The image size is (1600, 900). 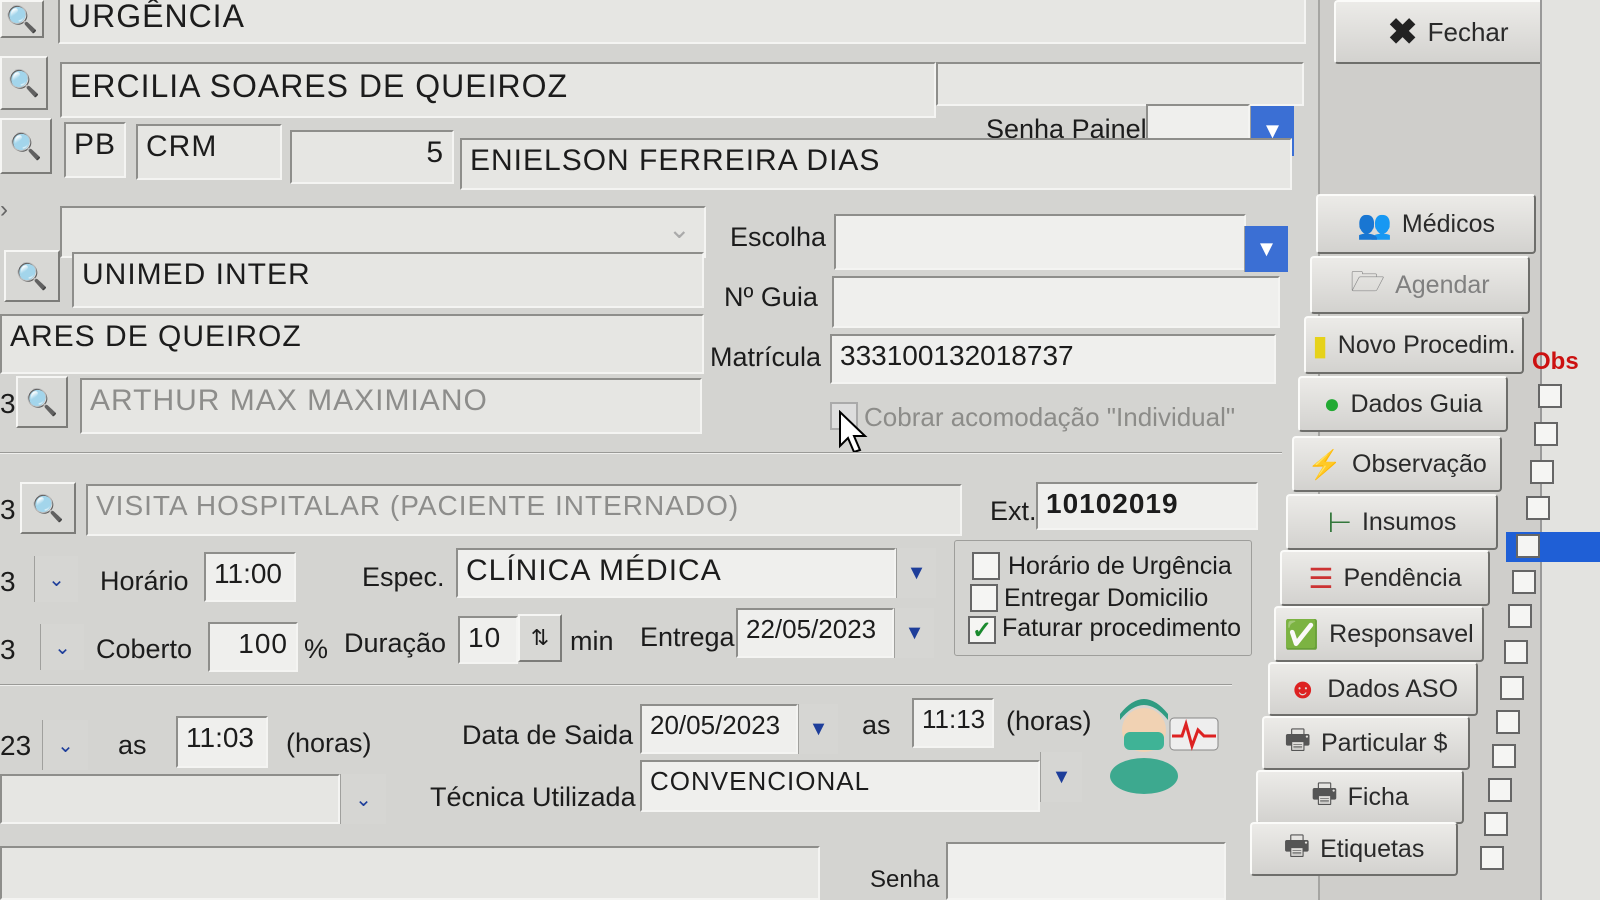 What do you see at coordinates (1374, 224) in the screenshot?
I see `doctors-icon: 👥` at bounding box center [1374, 224].